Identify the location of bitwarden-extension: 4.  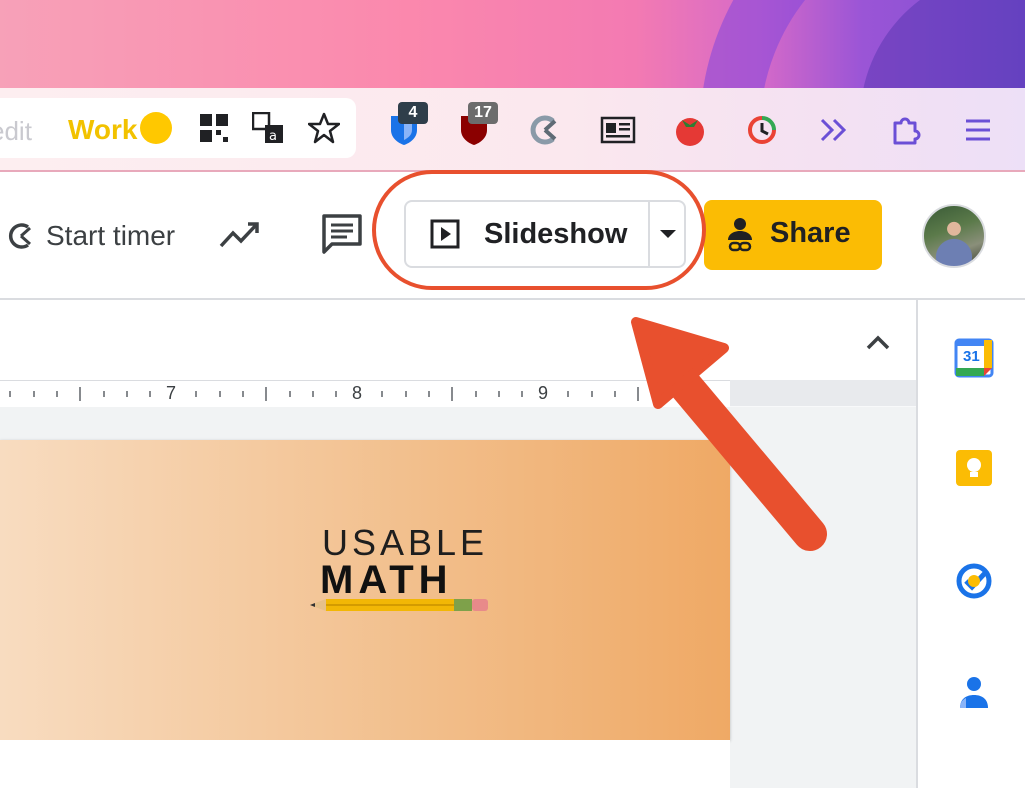
(406, 126).